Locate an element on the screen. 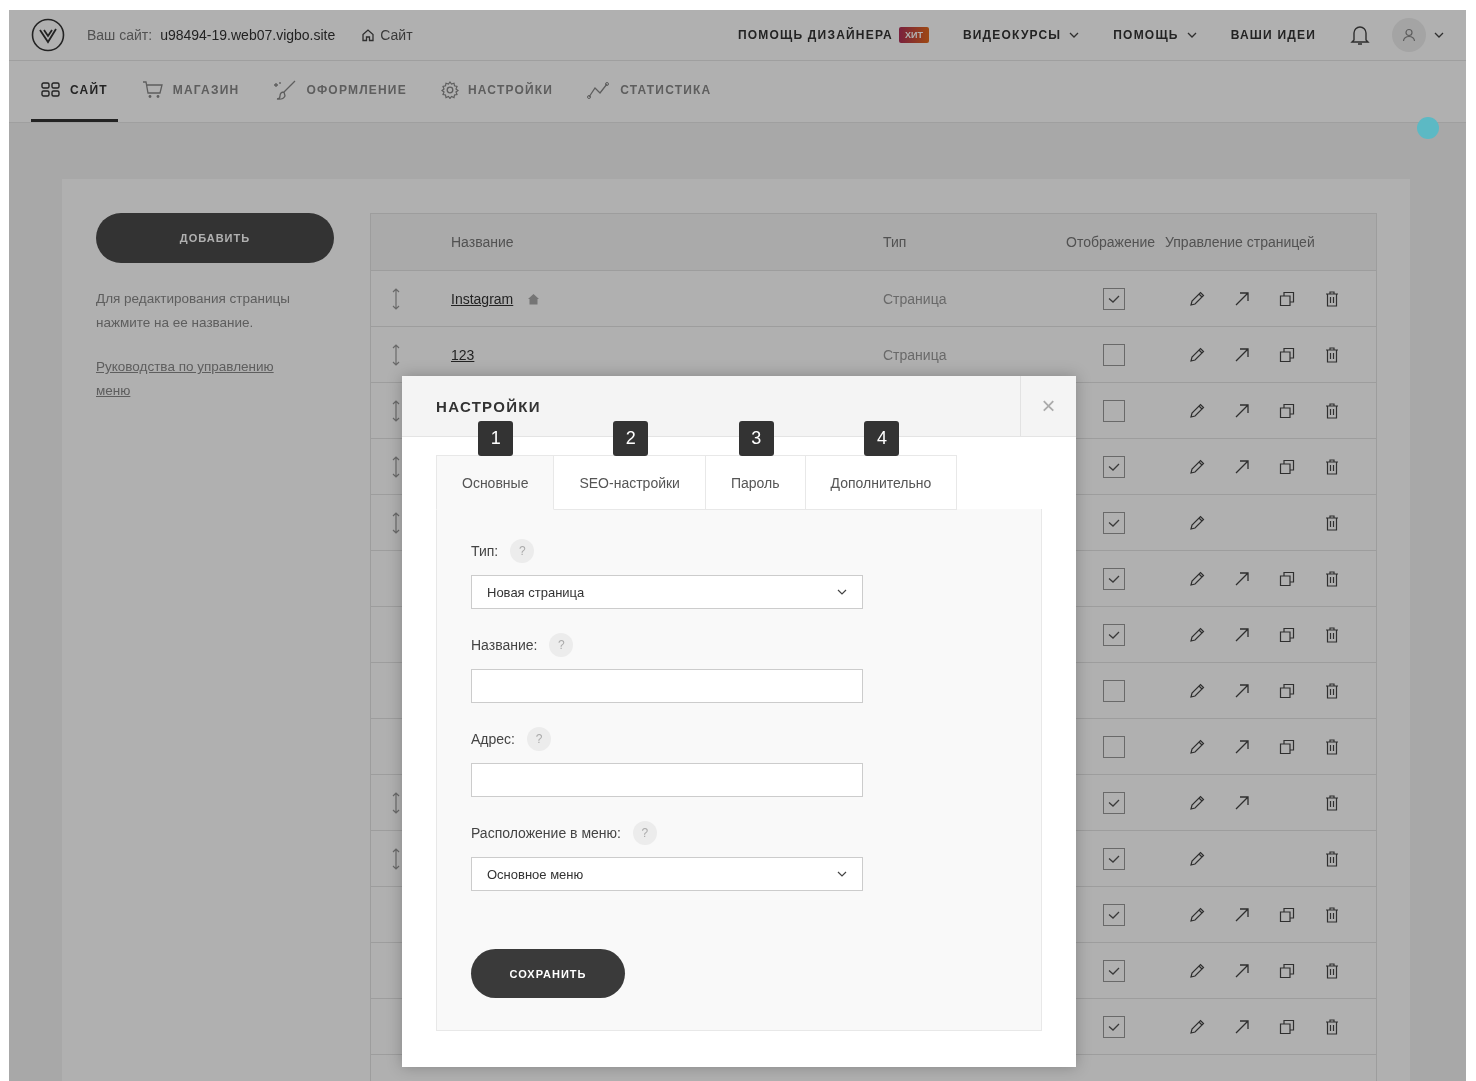 This screenshot has height=1081, width=1476. hint-text: Для редактирования страницы нажмите на ее название. is located at coordinates (193, 311).